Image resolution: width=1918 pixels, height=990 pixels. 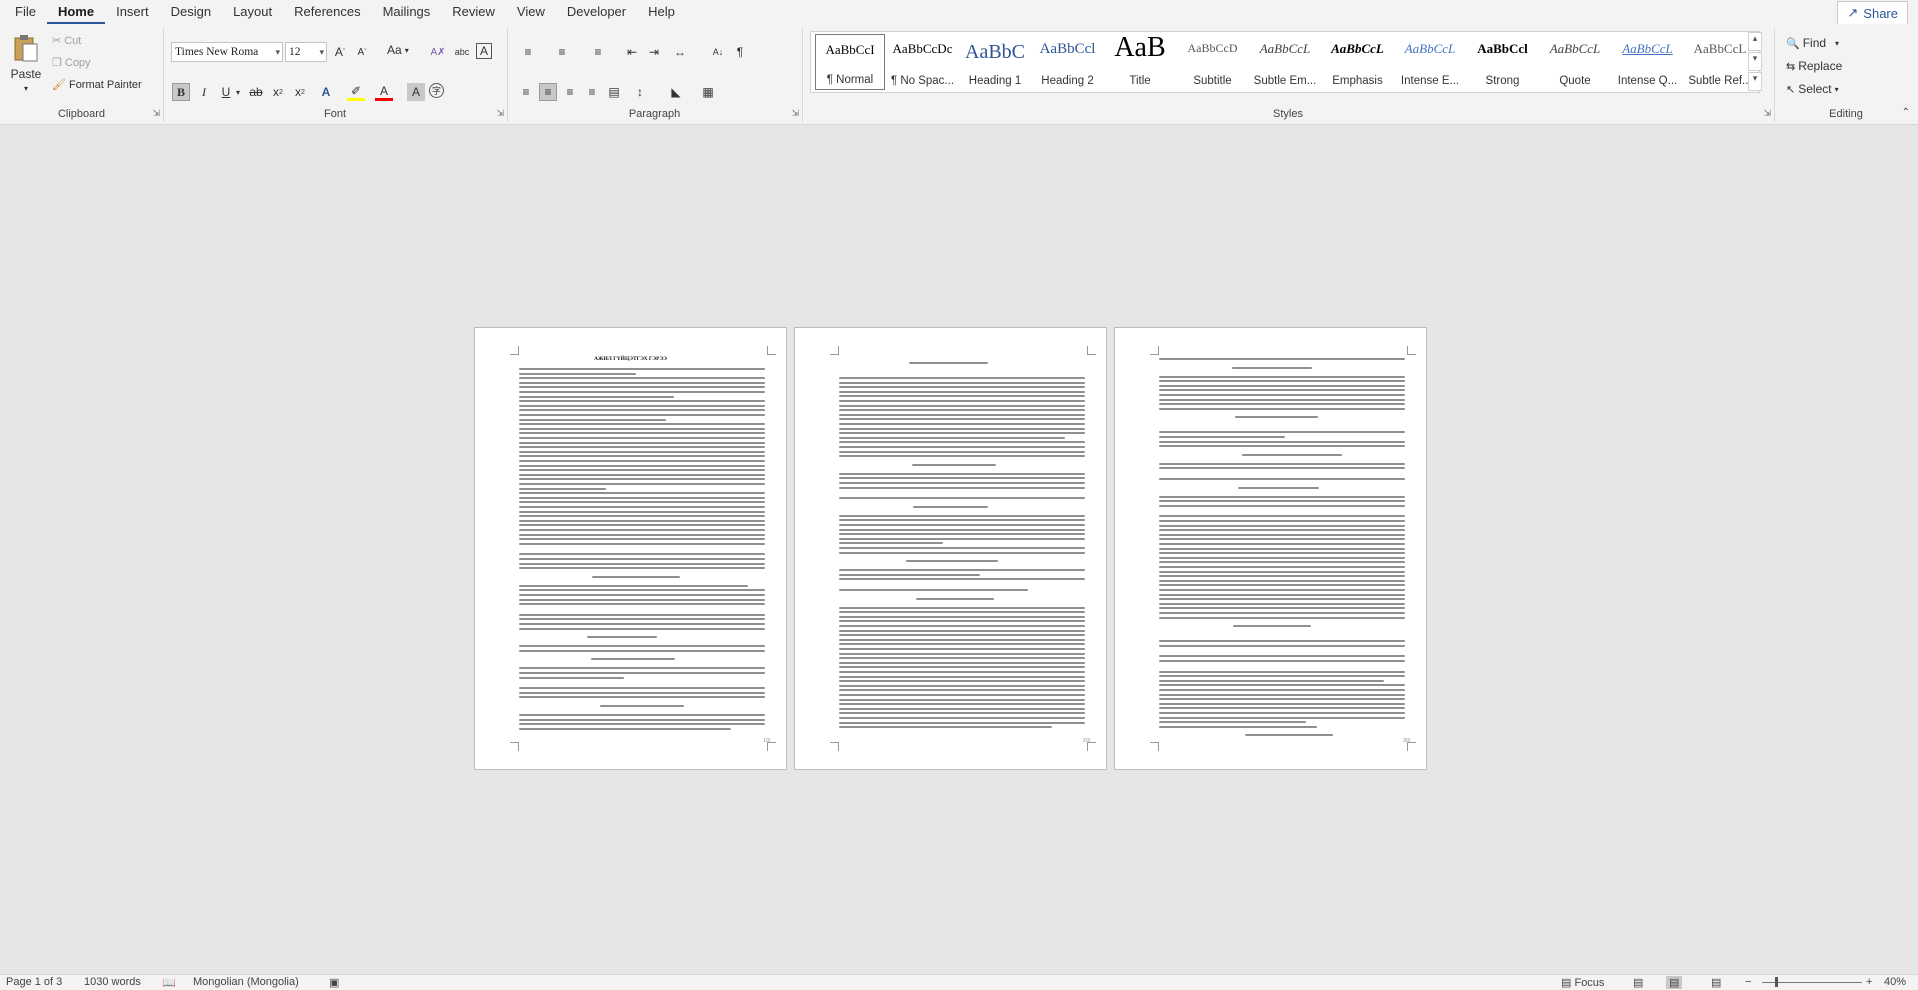 What do you see at coordinates (850, 62) in the screenshot?
I see `style-normal: AaBbCcI ¶ Normal` at bounding box center [850, 62].